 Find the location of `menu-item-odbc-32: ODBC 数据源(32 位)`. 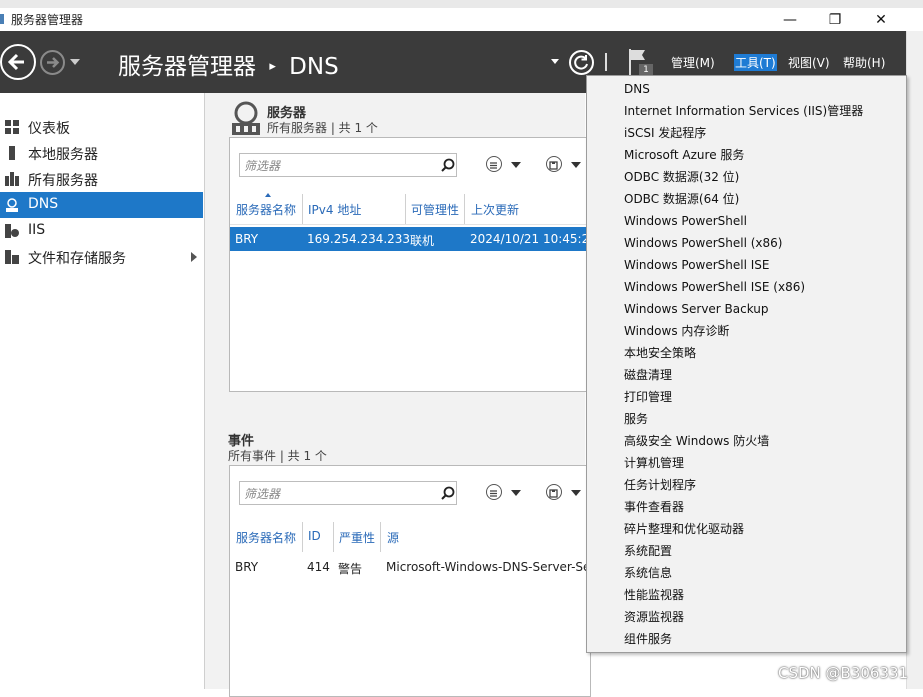

menu-item-odbc-32: ODBC 数据源(32 位) is located at coordinates (681, 177).